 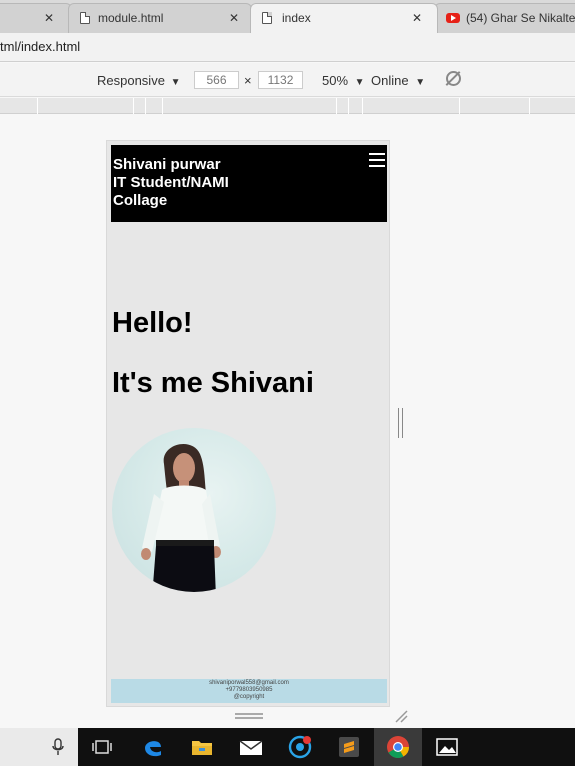 I want to click on chrome-icon, so click(x=398, y=747).